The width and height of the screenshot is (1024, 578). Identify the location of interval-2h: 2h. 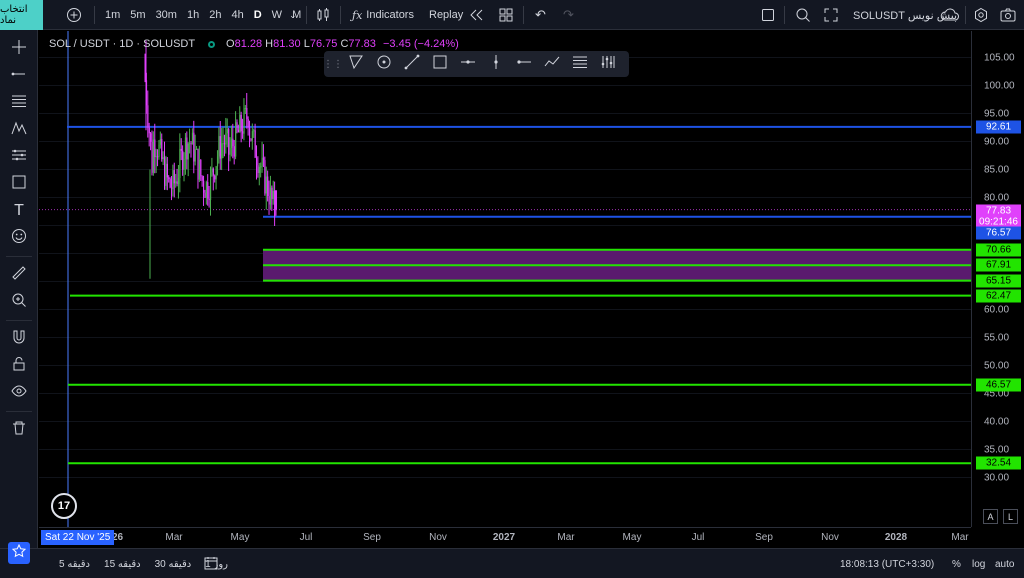
(215, 15).